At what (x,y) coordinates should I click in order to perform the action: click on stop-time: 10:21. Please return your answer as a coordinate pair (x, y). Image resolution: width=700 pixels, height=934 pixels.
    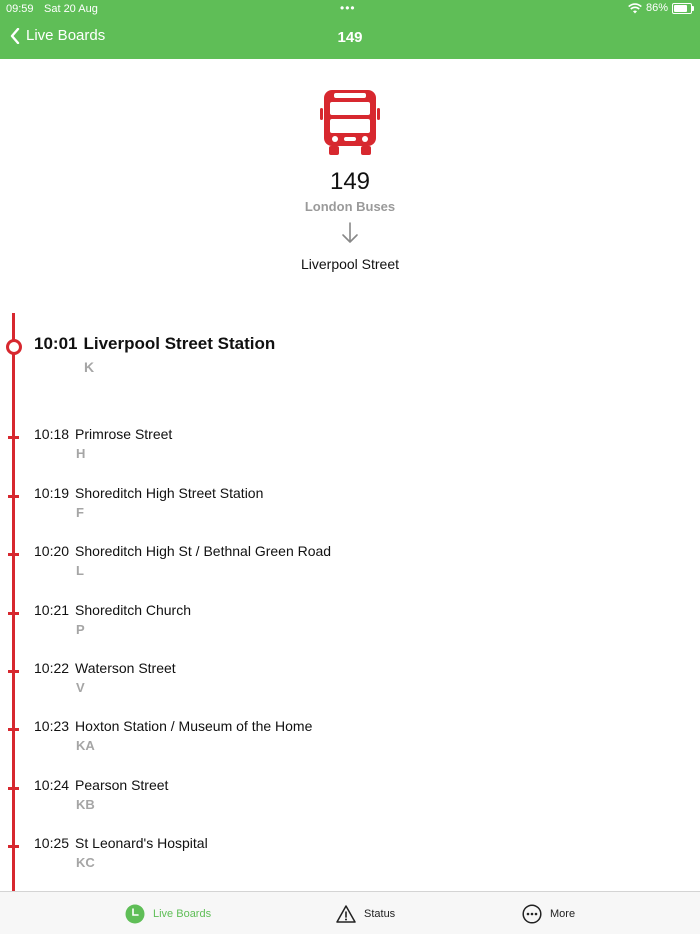
    Looking at the image, I should click on (52, 609).